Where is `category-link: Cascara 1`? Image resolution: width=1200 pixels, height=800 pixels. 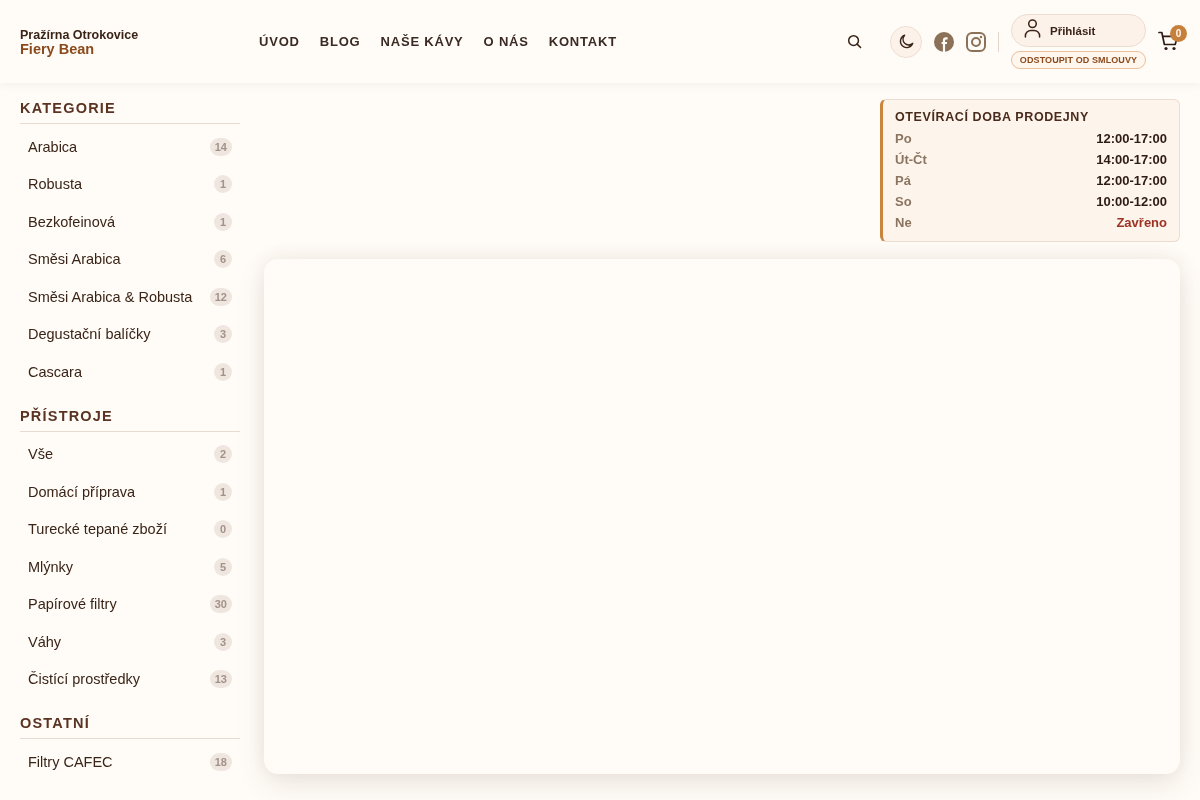 category-link: Cascara 1 is located at coordinates (130, 372).